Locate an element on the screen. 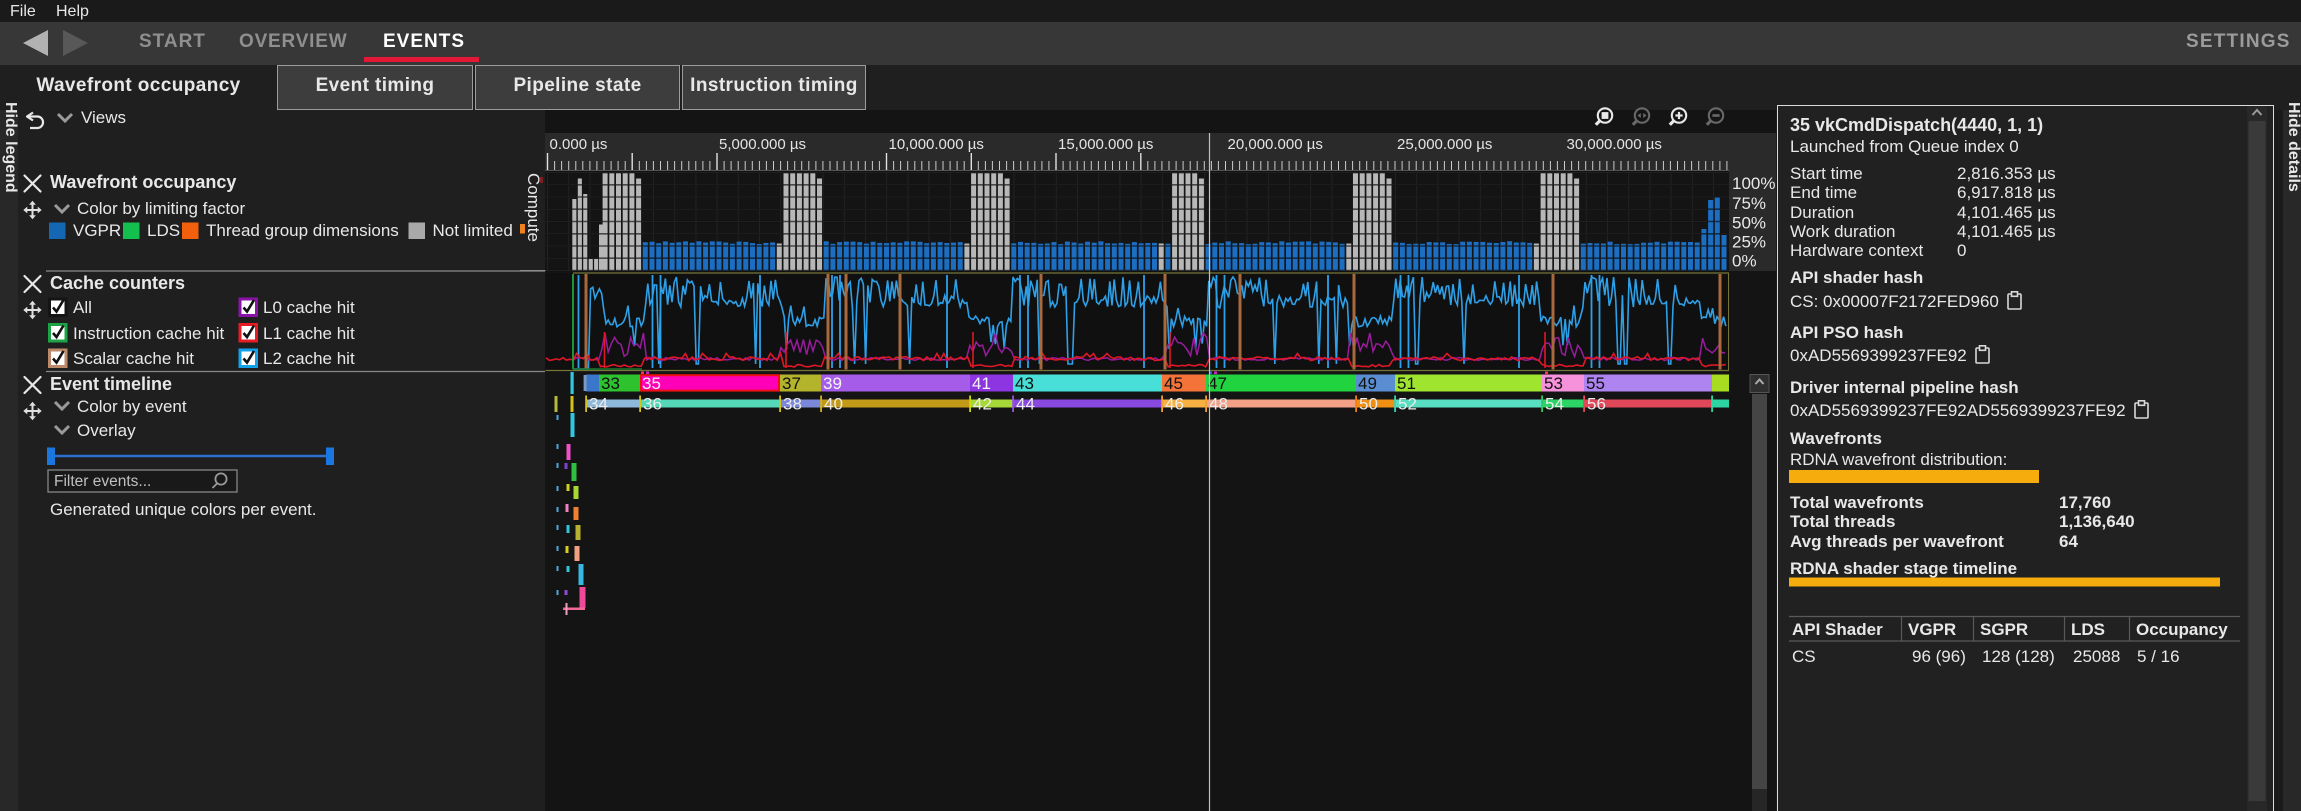  svg-text: 40 is located at coordinates (833, 404).